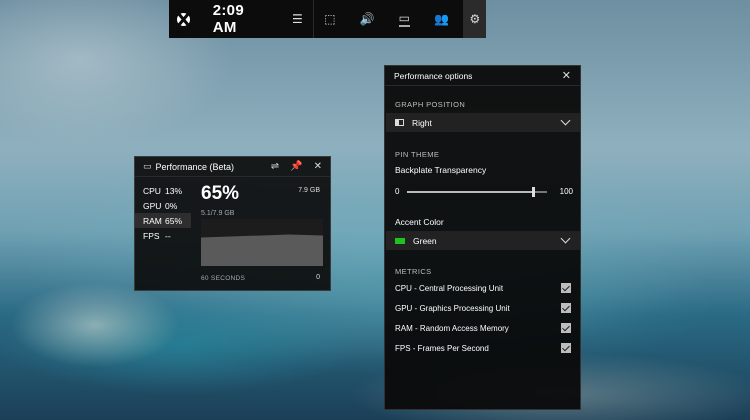  Describe the element at coordinates (223, 278) in the screenshot. I see `graph-x-left-label: 60 SECONDS` at that location.